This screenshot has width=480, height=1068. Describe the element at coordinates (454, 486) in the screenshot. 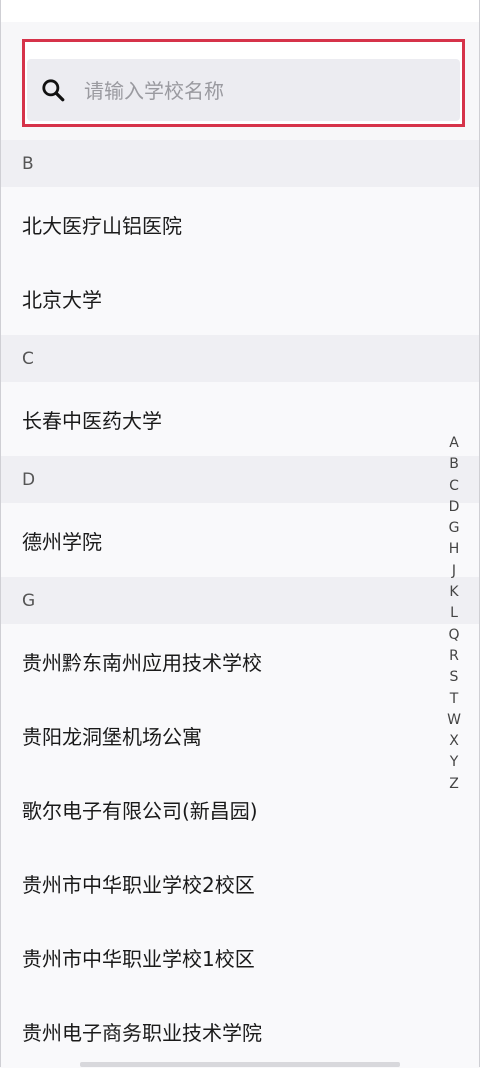

I see `index-letter-c: C` at that location.